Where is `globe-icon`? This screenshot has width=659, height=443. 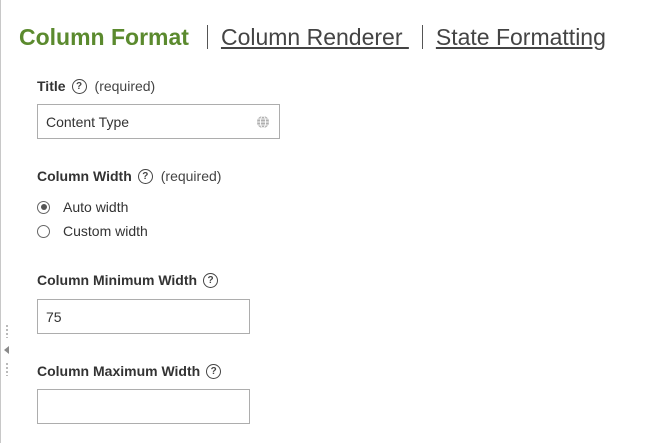
globe-icon is located at coordinates (263, 122).